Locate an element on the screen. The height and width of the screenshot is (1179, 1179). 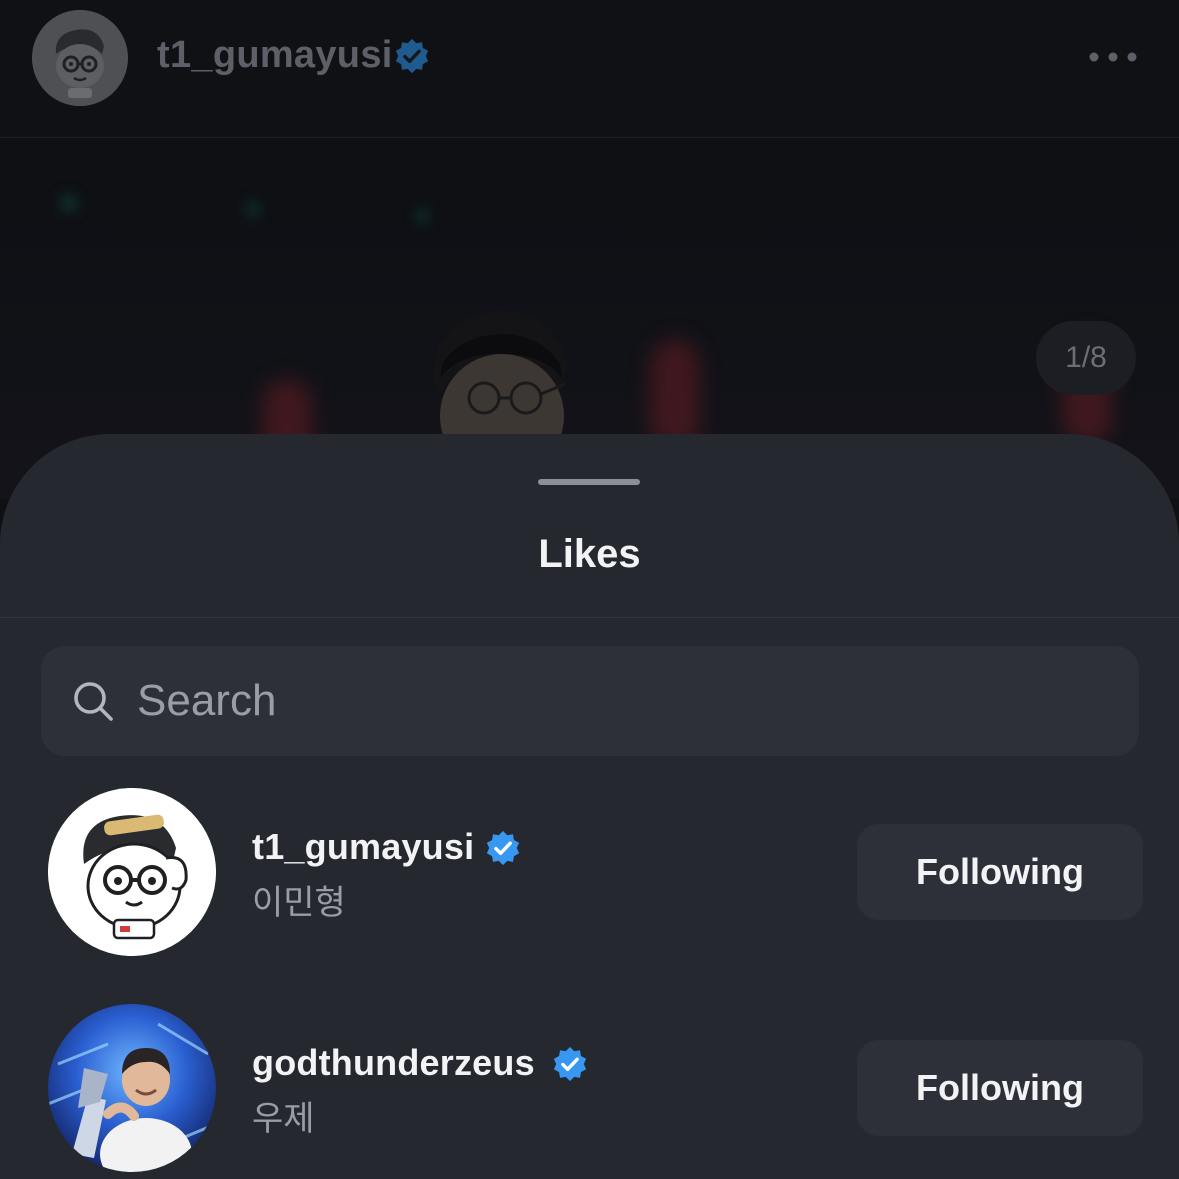
sheet-grabber-handle is located at coordinates (589, 482).